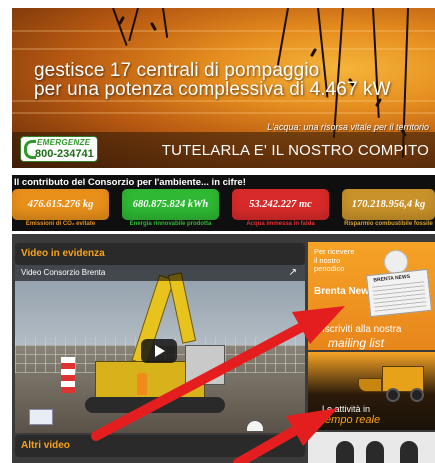 This screenshot has width=435, height=463. I want to click on activity-line2: tempo reale, so click(351, 420).